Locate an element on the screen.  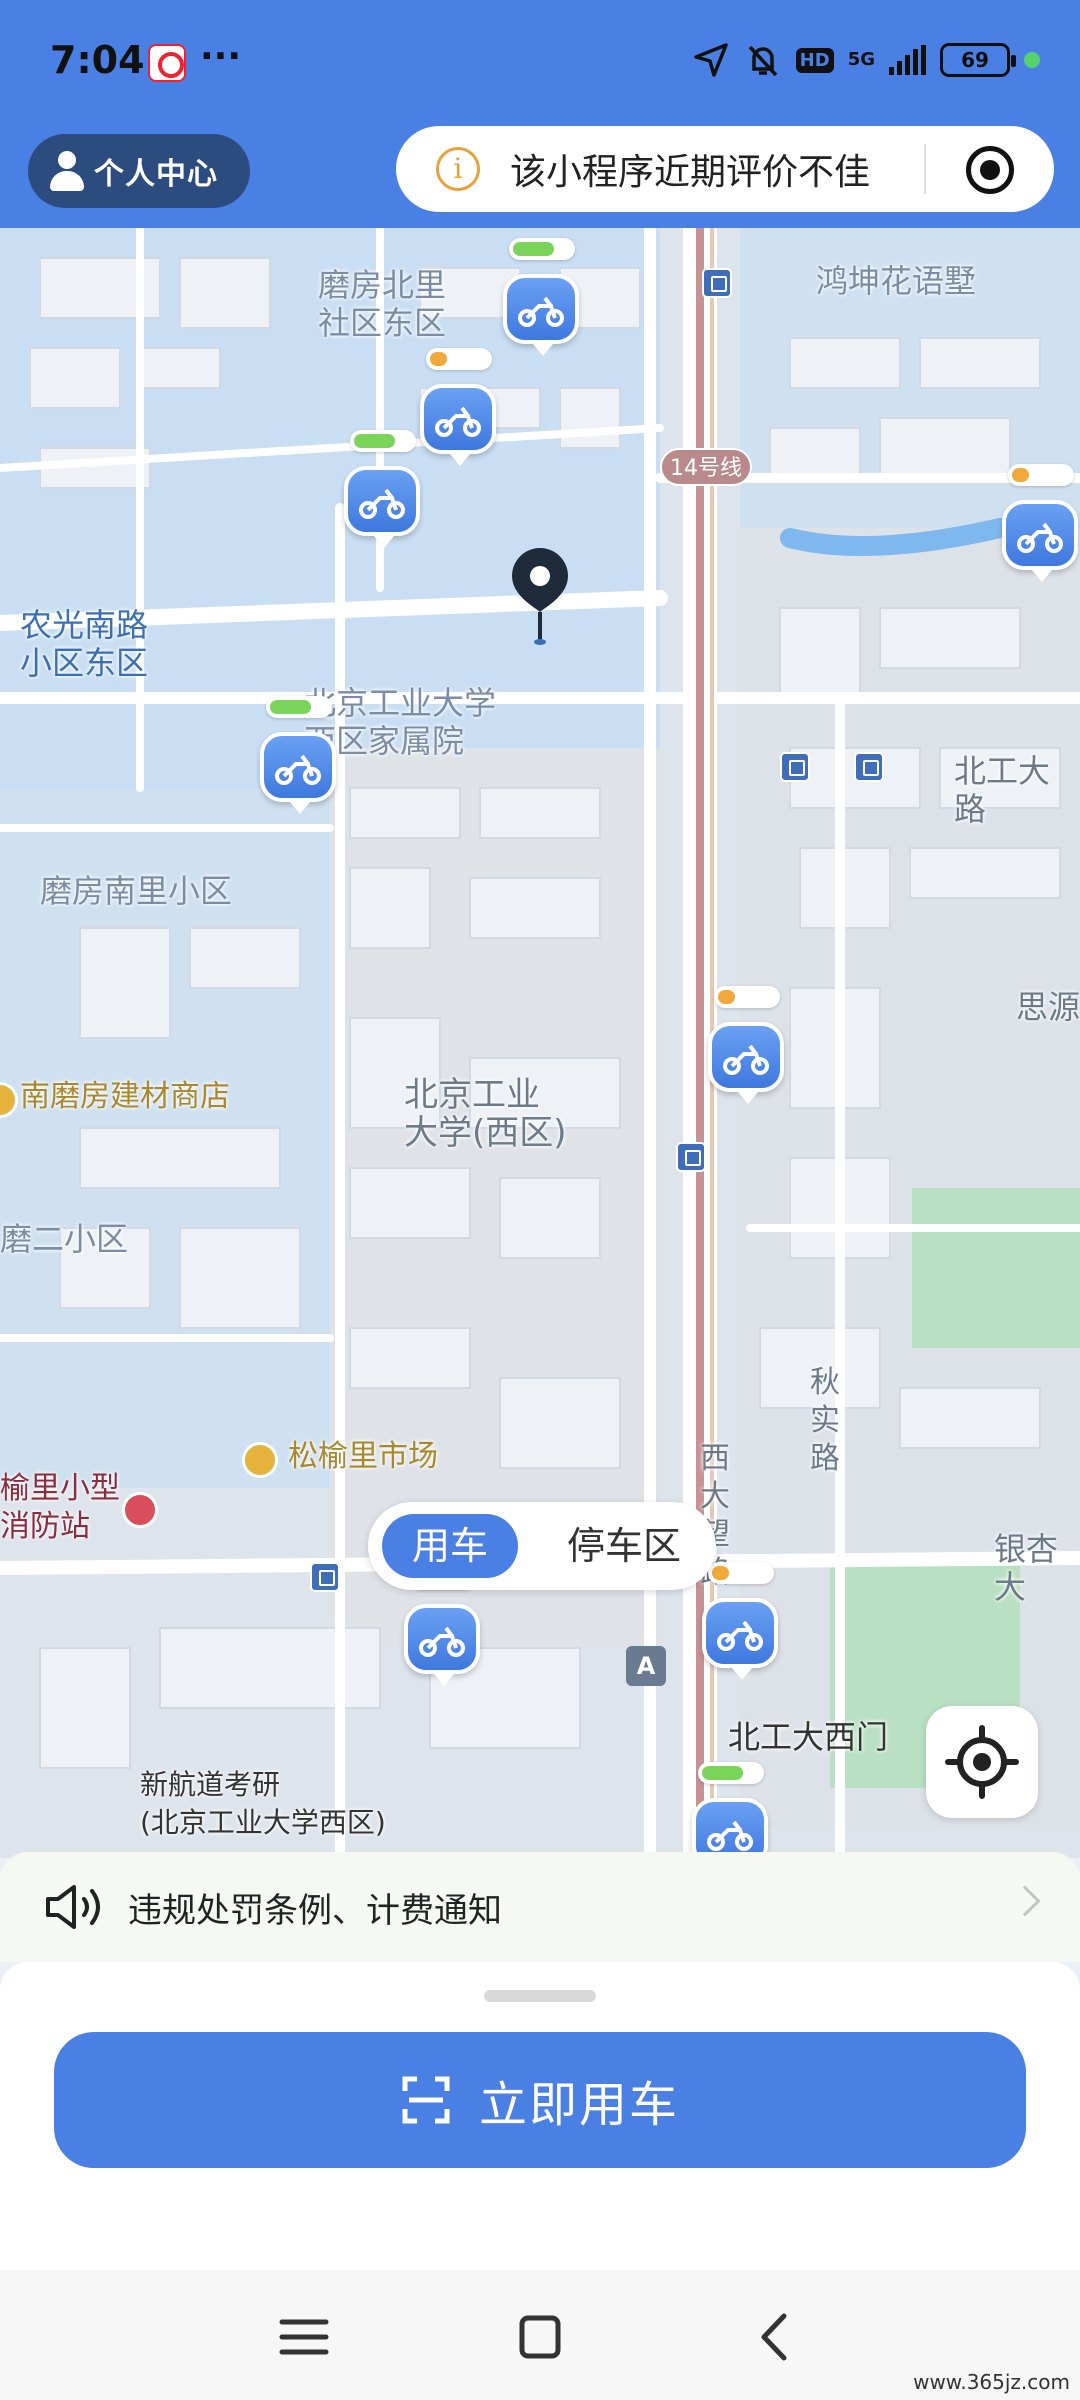
speaker-icon is located at coordinates (73, 1907).